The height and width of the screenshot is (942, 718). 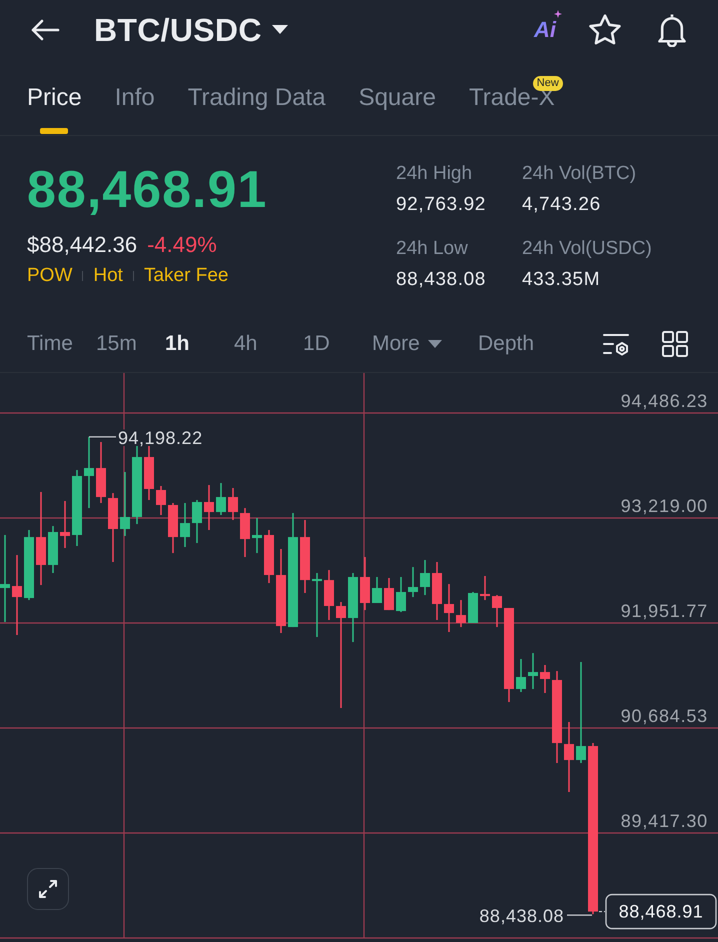 I want to click on stat-value: 433.35M, so click(x=562, y=280).